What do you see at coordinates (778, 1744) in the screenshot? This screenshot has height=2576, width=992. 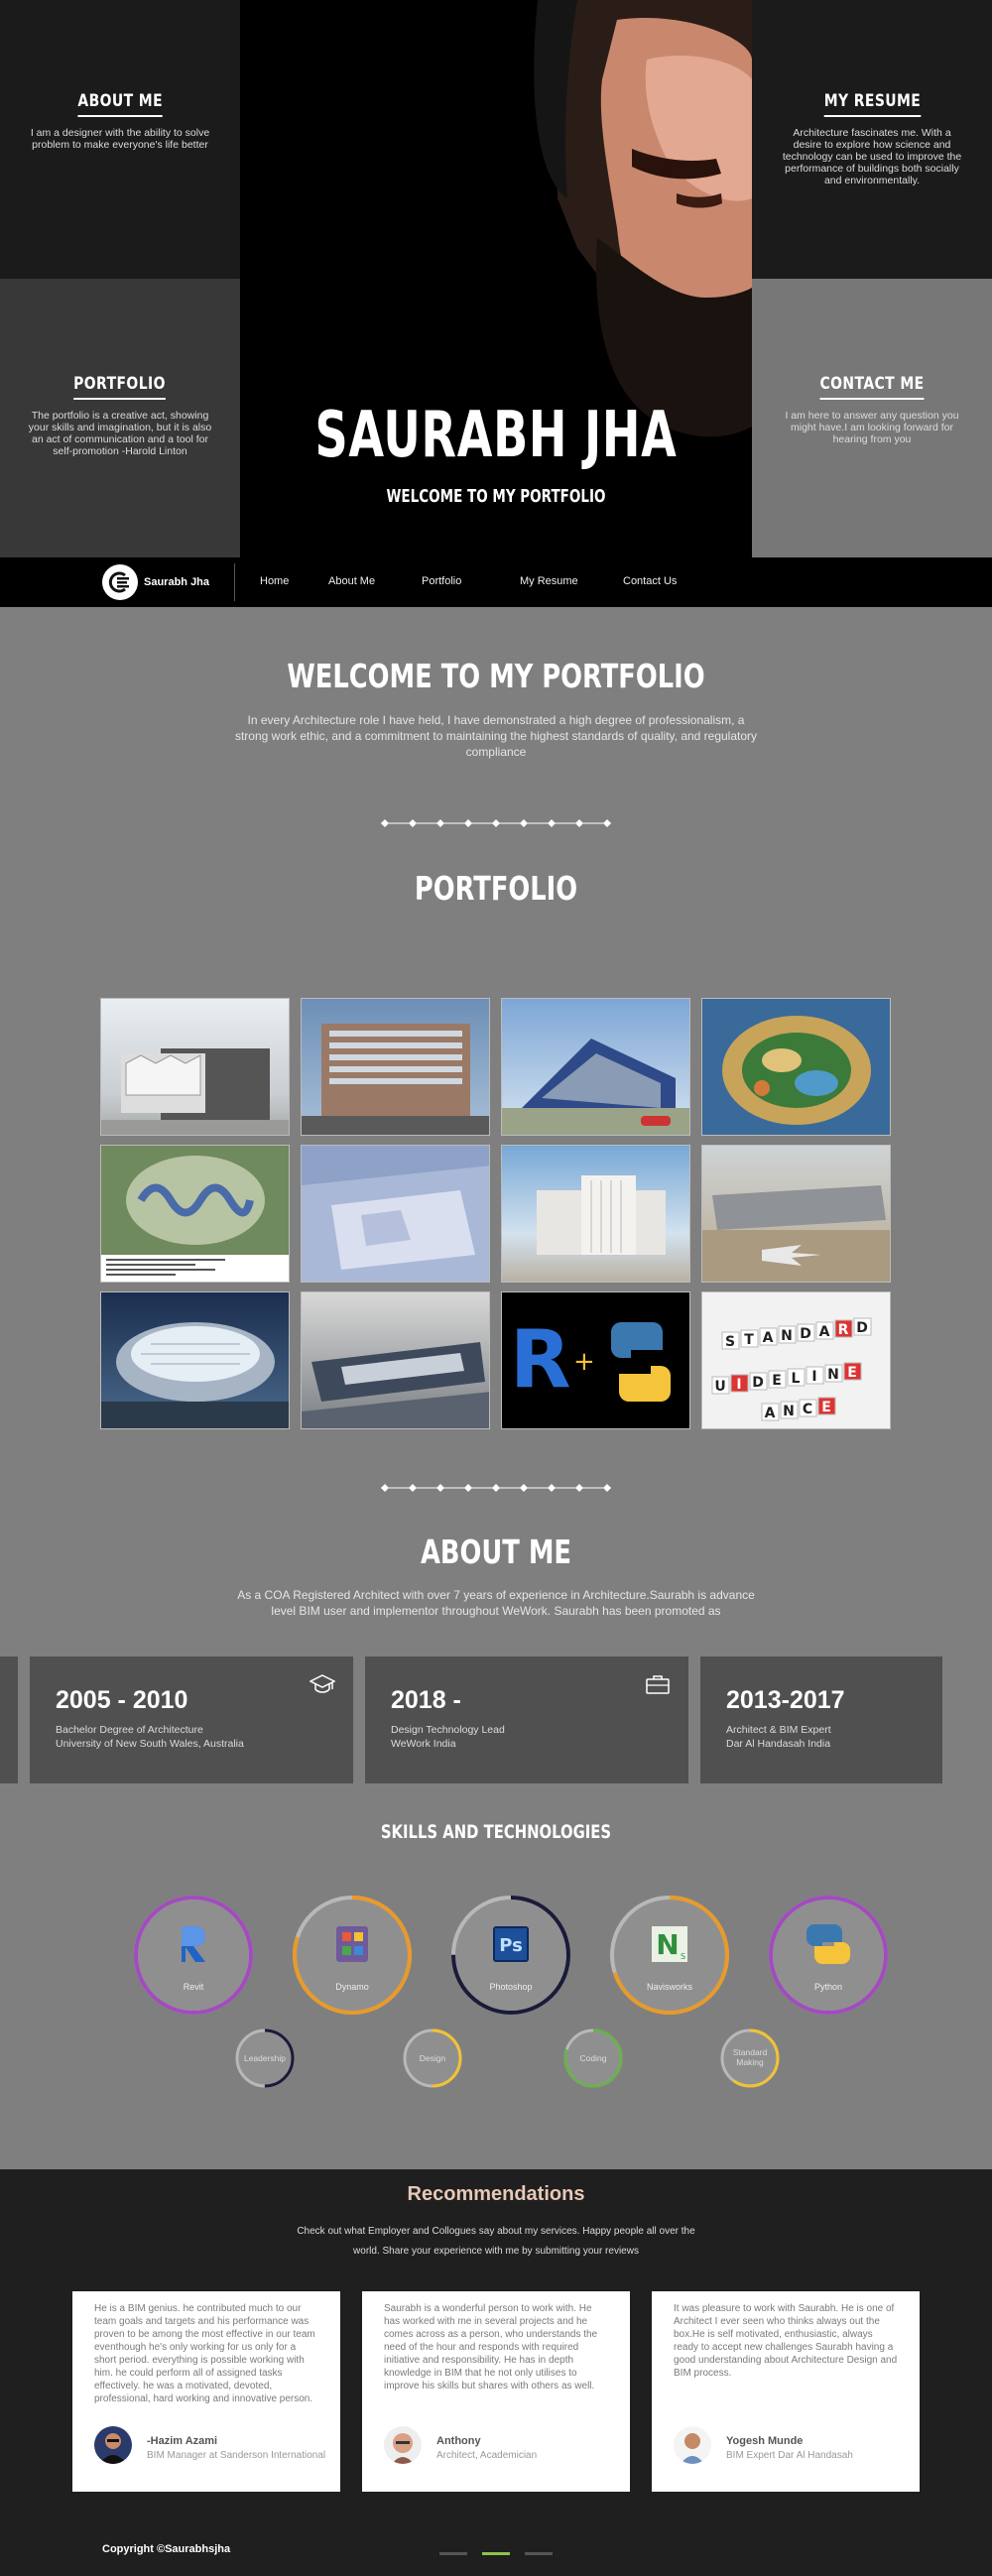 I see `card-line2: Dar Al Handasah India` at bounding box center [778, 1744].